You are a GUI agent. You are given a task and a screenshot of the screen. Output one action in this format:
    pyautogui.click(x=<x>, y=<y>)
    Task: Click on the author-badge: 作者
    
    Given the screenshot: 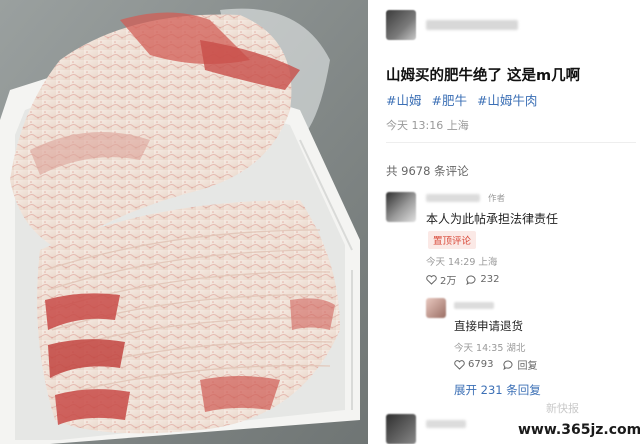 What is the action you would take?
    pyautogui.click(x=497, y=199)
    